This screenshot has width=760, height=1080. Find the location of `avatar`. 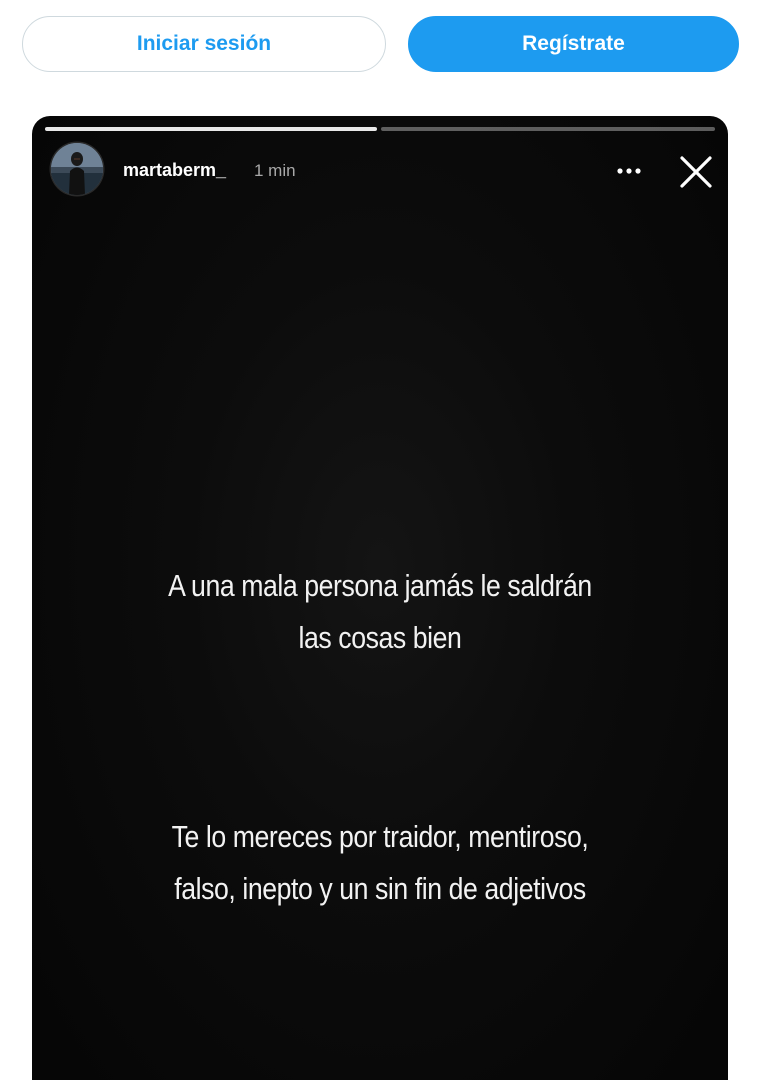

avatar is located at coordinates (77, 169).